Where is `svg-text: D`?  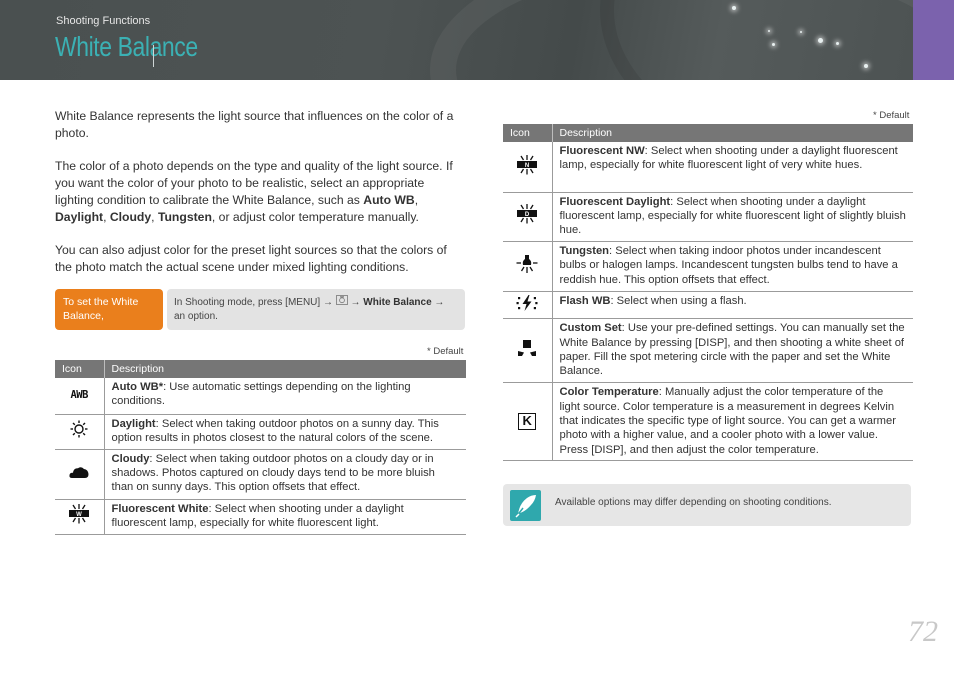 svg-text: D is located at coordinates (527, 215).